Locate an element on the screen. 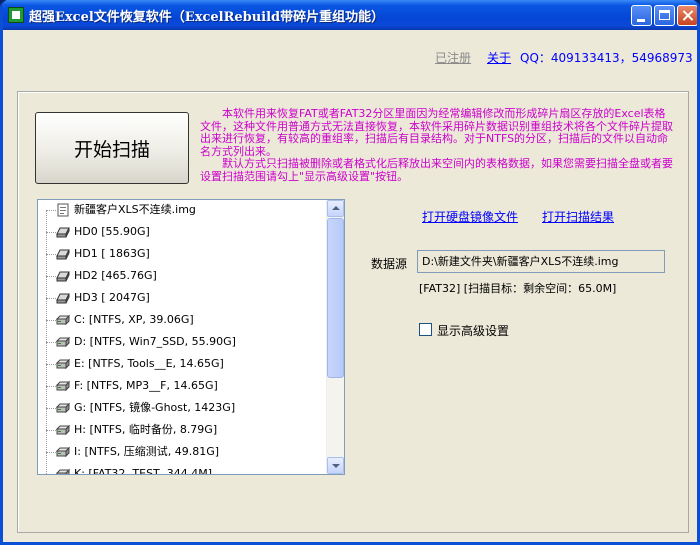 Image resolution: width=700 pixels, height=545 pixels. datasource-label: 数据源 is located at coordinates (389, 264).